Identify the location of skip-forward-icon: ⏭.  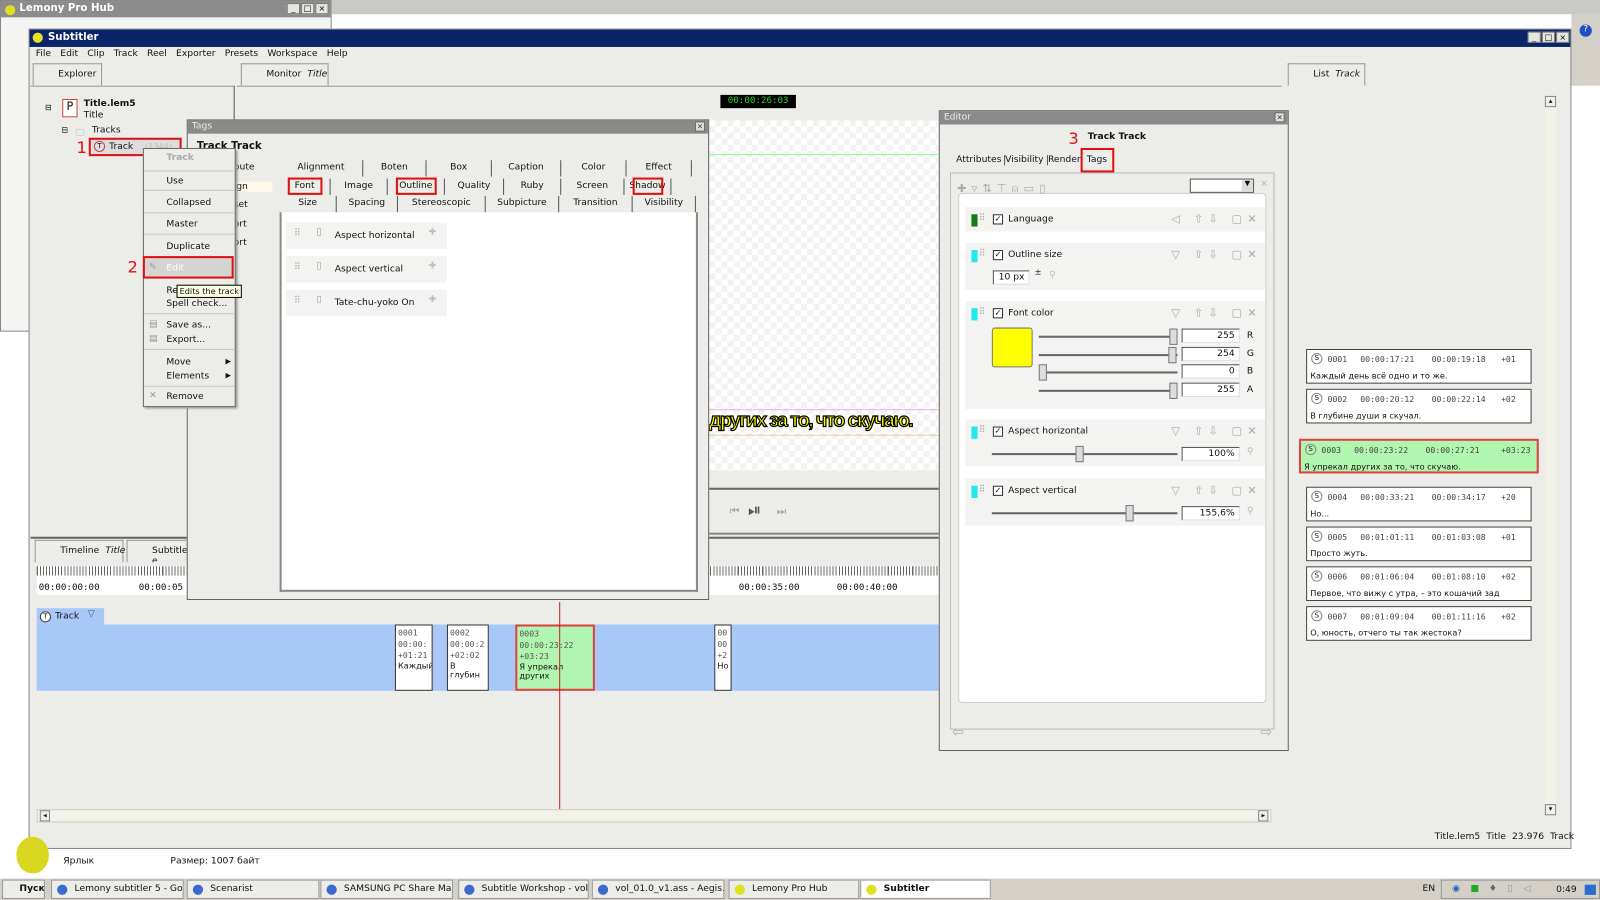
(782, 511).